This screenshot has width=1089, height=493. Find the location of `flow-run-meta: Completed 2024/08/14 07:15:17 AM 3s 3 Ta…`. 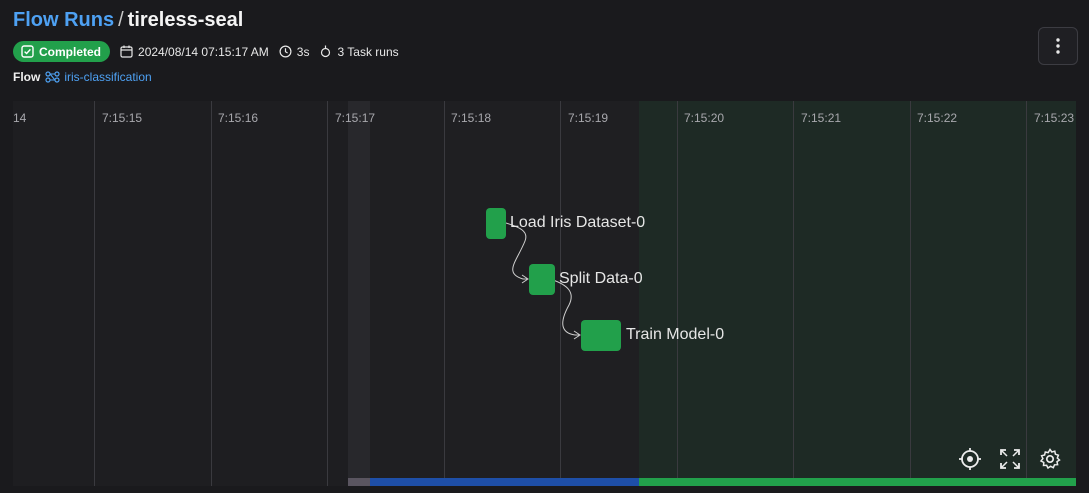

flow-run-meta: Completed 2024/08/14 07:15:17 AM 3s 3 Ta… is located at coordinates (206, 51).